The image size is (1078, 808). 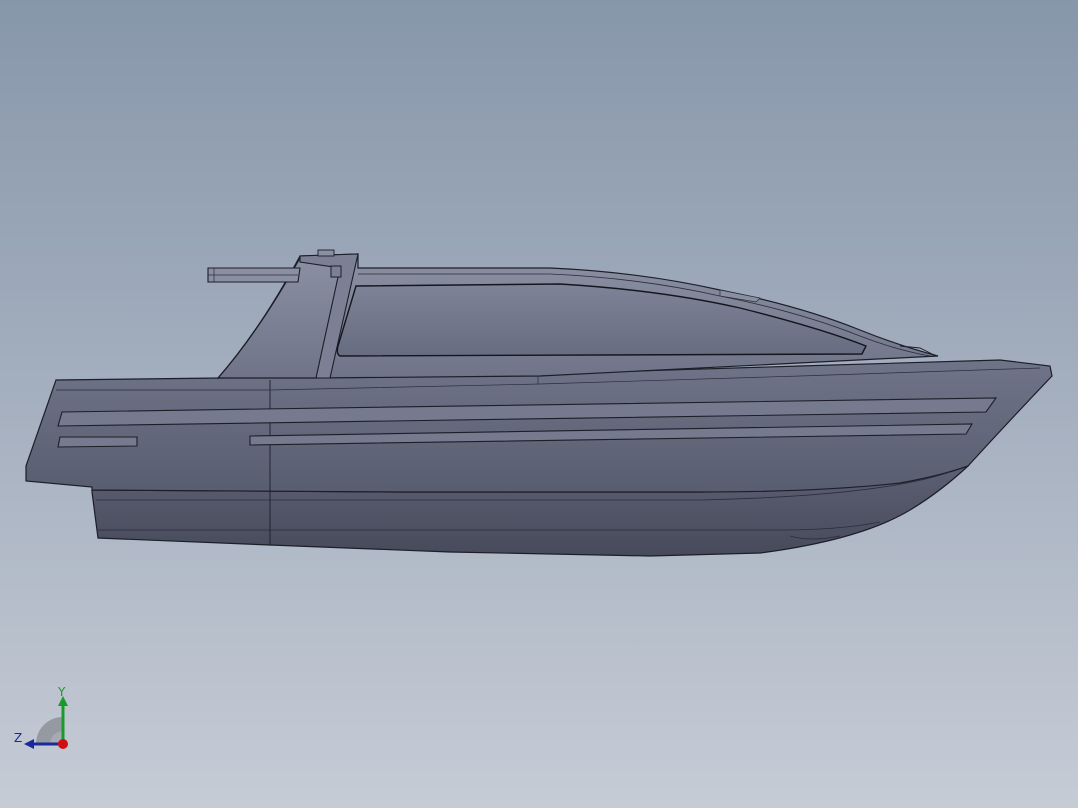 What do you see at coordinates (326, 253) in the screenshot?
I see `arch-cap` at bounding box center [326, 253].